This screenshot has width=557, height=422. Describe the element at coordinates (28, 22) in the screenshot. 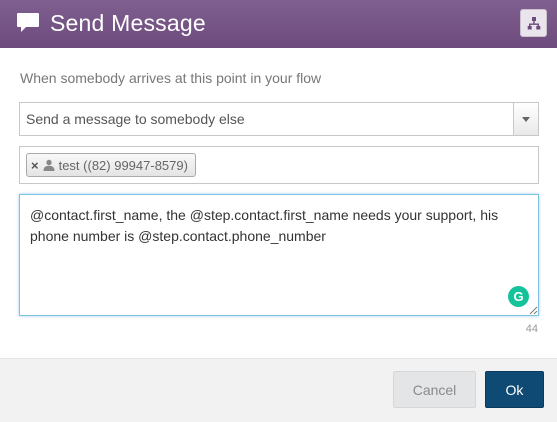

I see `chat-bubble-icon` at that location.